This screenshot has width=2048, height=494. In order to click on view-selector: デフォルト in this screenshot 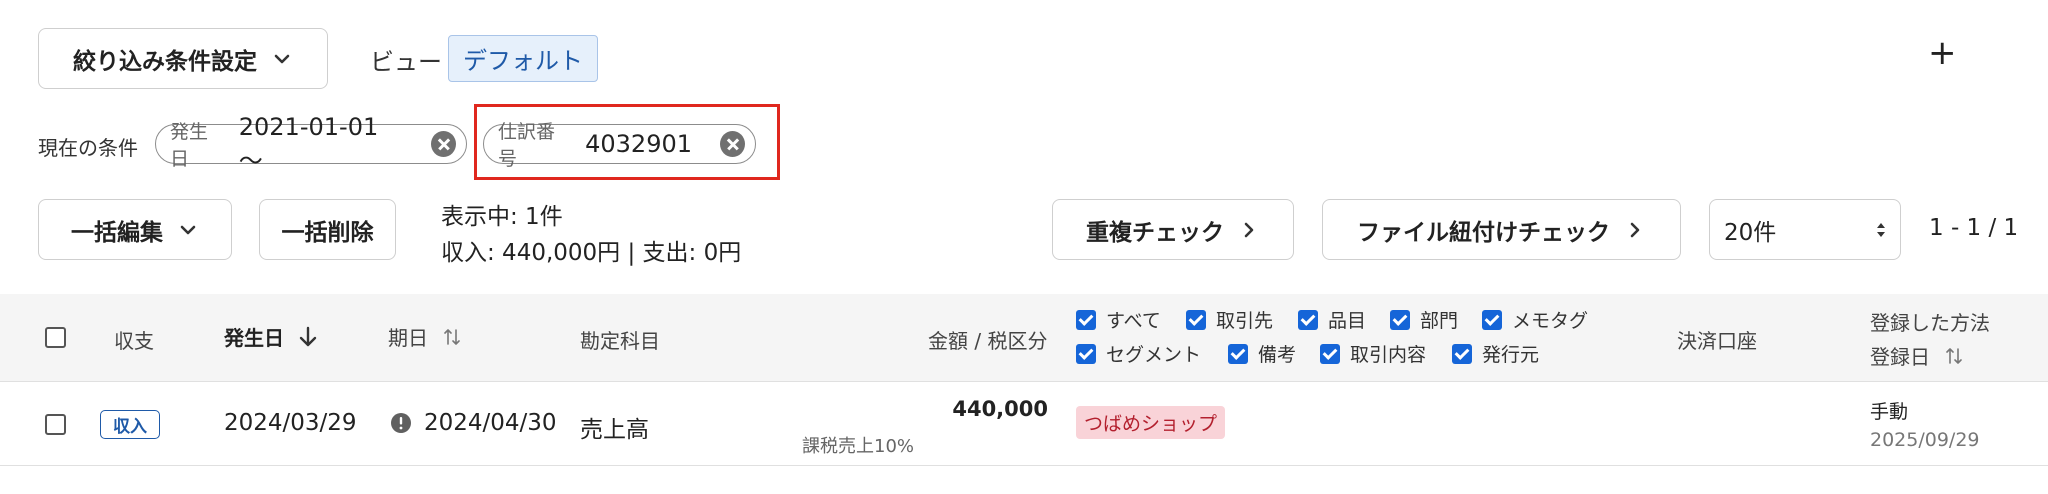, I will do `click(523, 58)`.